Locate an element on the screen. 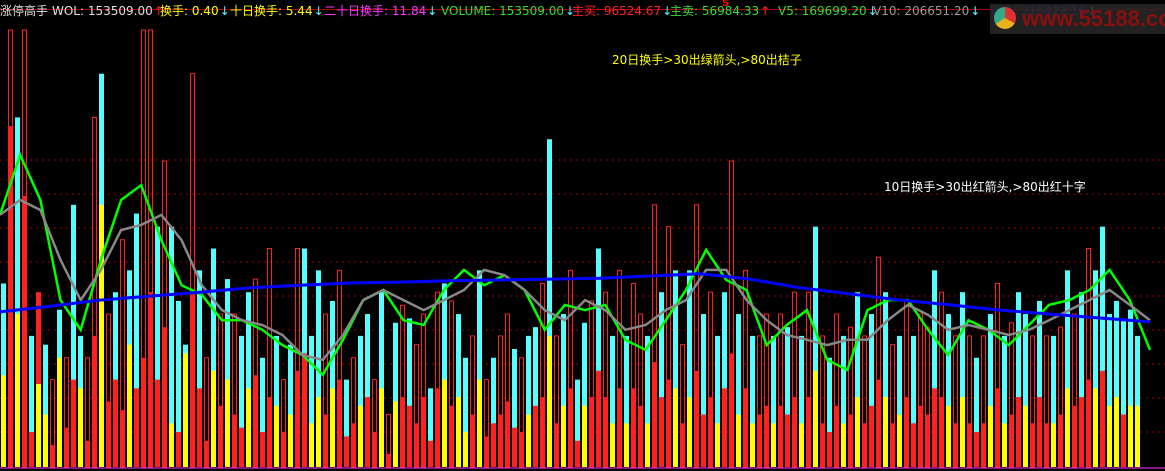  header-item: V5: 169699.20↓ is located at coordinates (828, 11).